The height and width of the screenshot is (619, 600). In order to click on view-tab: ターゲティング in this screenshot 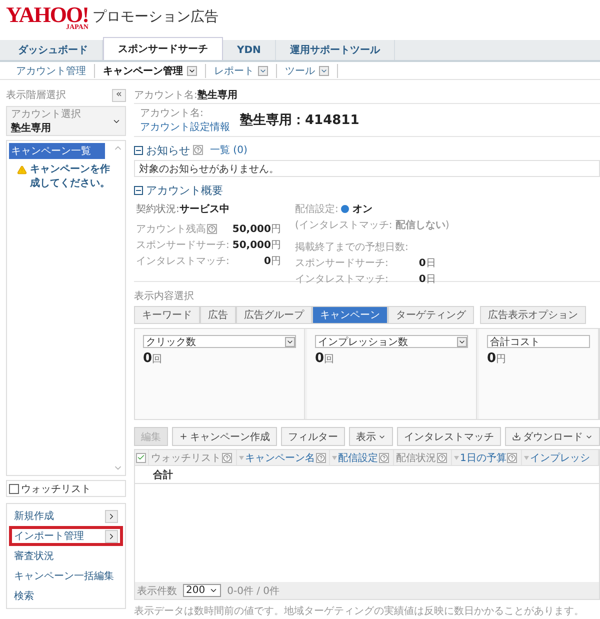, I will do `click(431, 315)`.